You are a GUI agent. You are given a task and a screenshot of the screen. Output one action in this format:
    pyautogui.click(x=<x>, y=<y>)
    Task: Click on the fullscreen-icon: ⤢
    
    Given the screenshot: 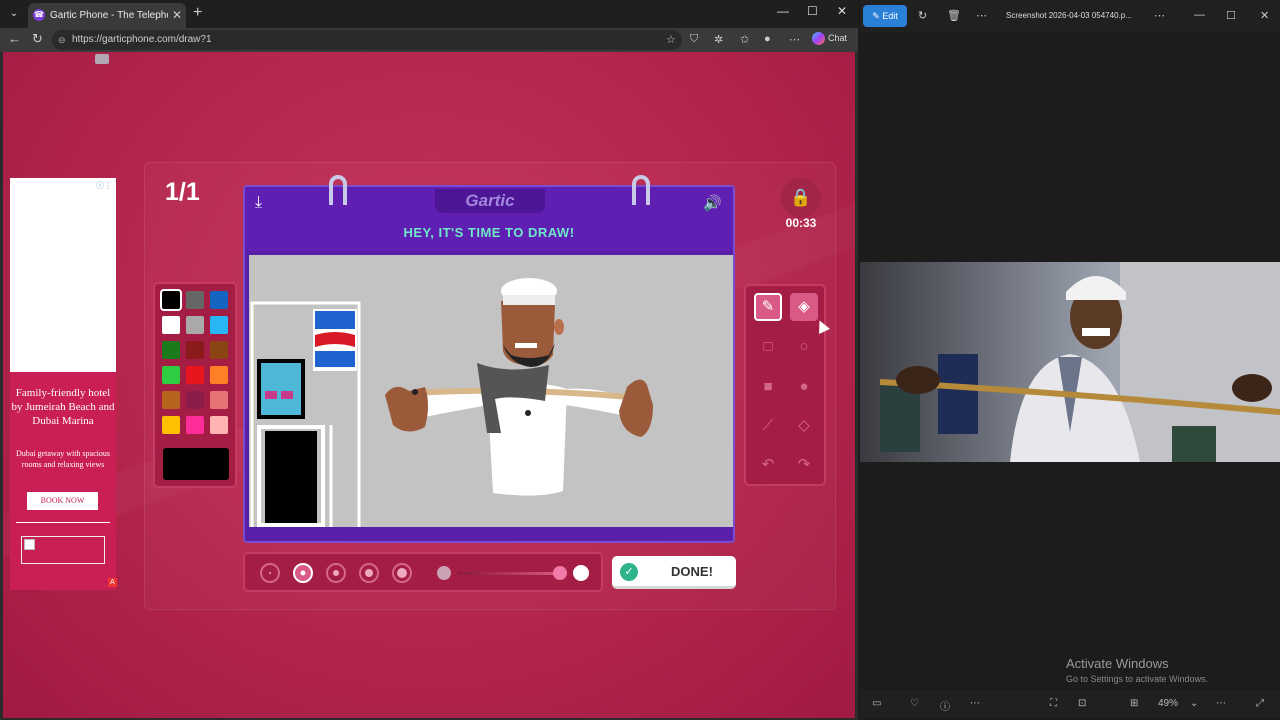 What is the action you would take?
    pyautogui.click(x=1260, y=703)
    